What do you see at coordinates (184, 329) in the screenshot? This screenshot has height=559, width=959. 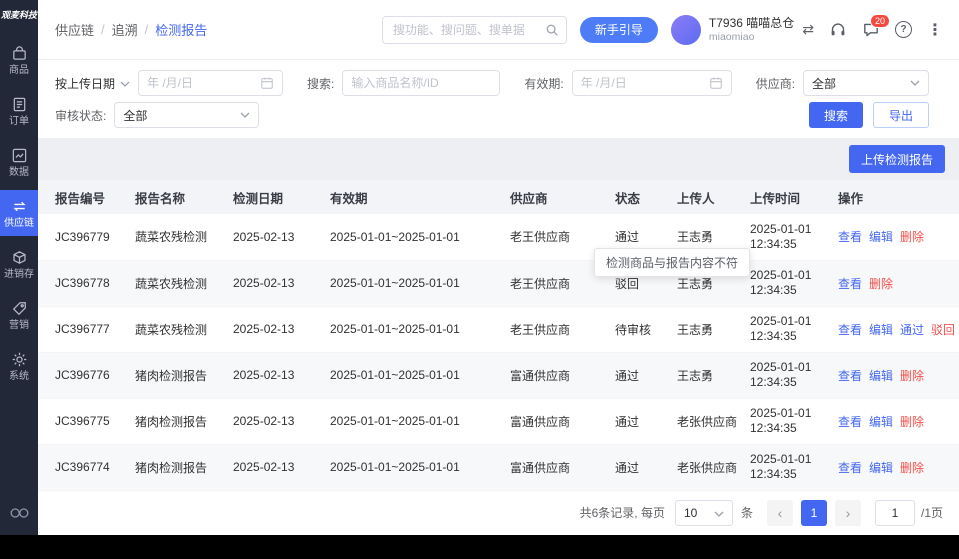 I see `cell-report-name: 蔬菜农残检测` at bounding box center [184, 329].